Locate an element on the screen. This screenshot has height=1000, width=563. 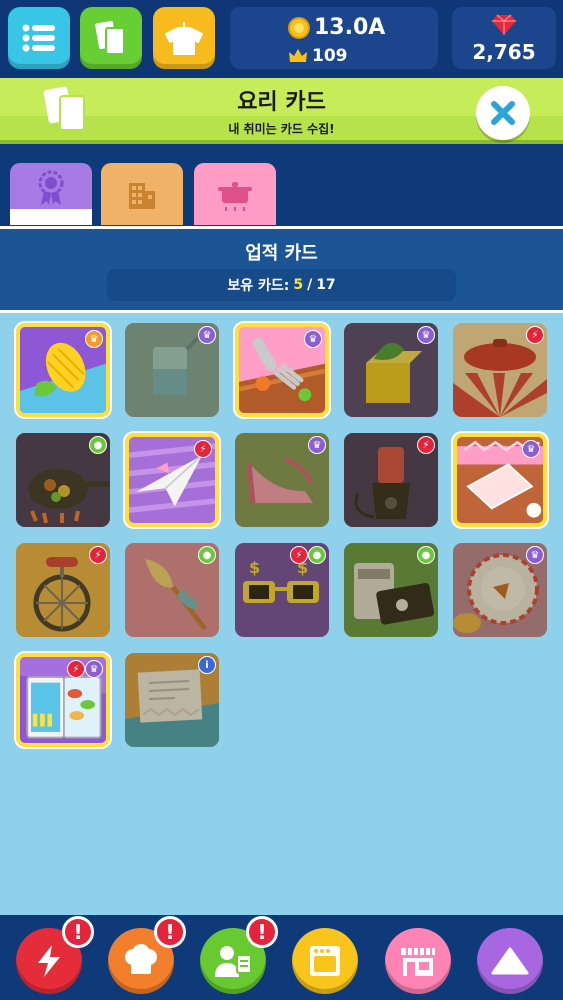
coin-value: 13.0A is located at coordinates (350, 27).